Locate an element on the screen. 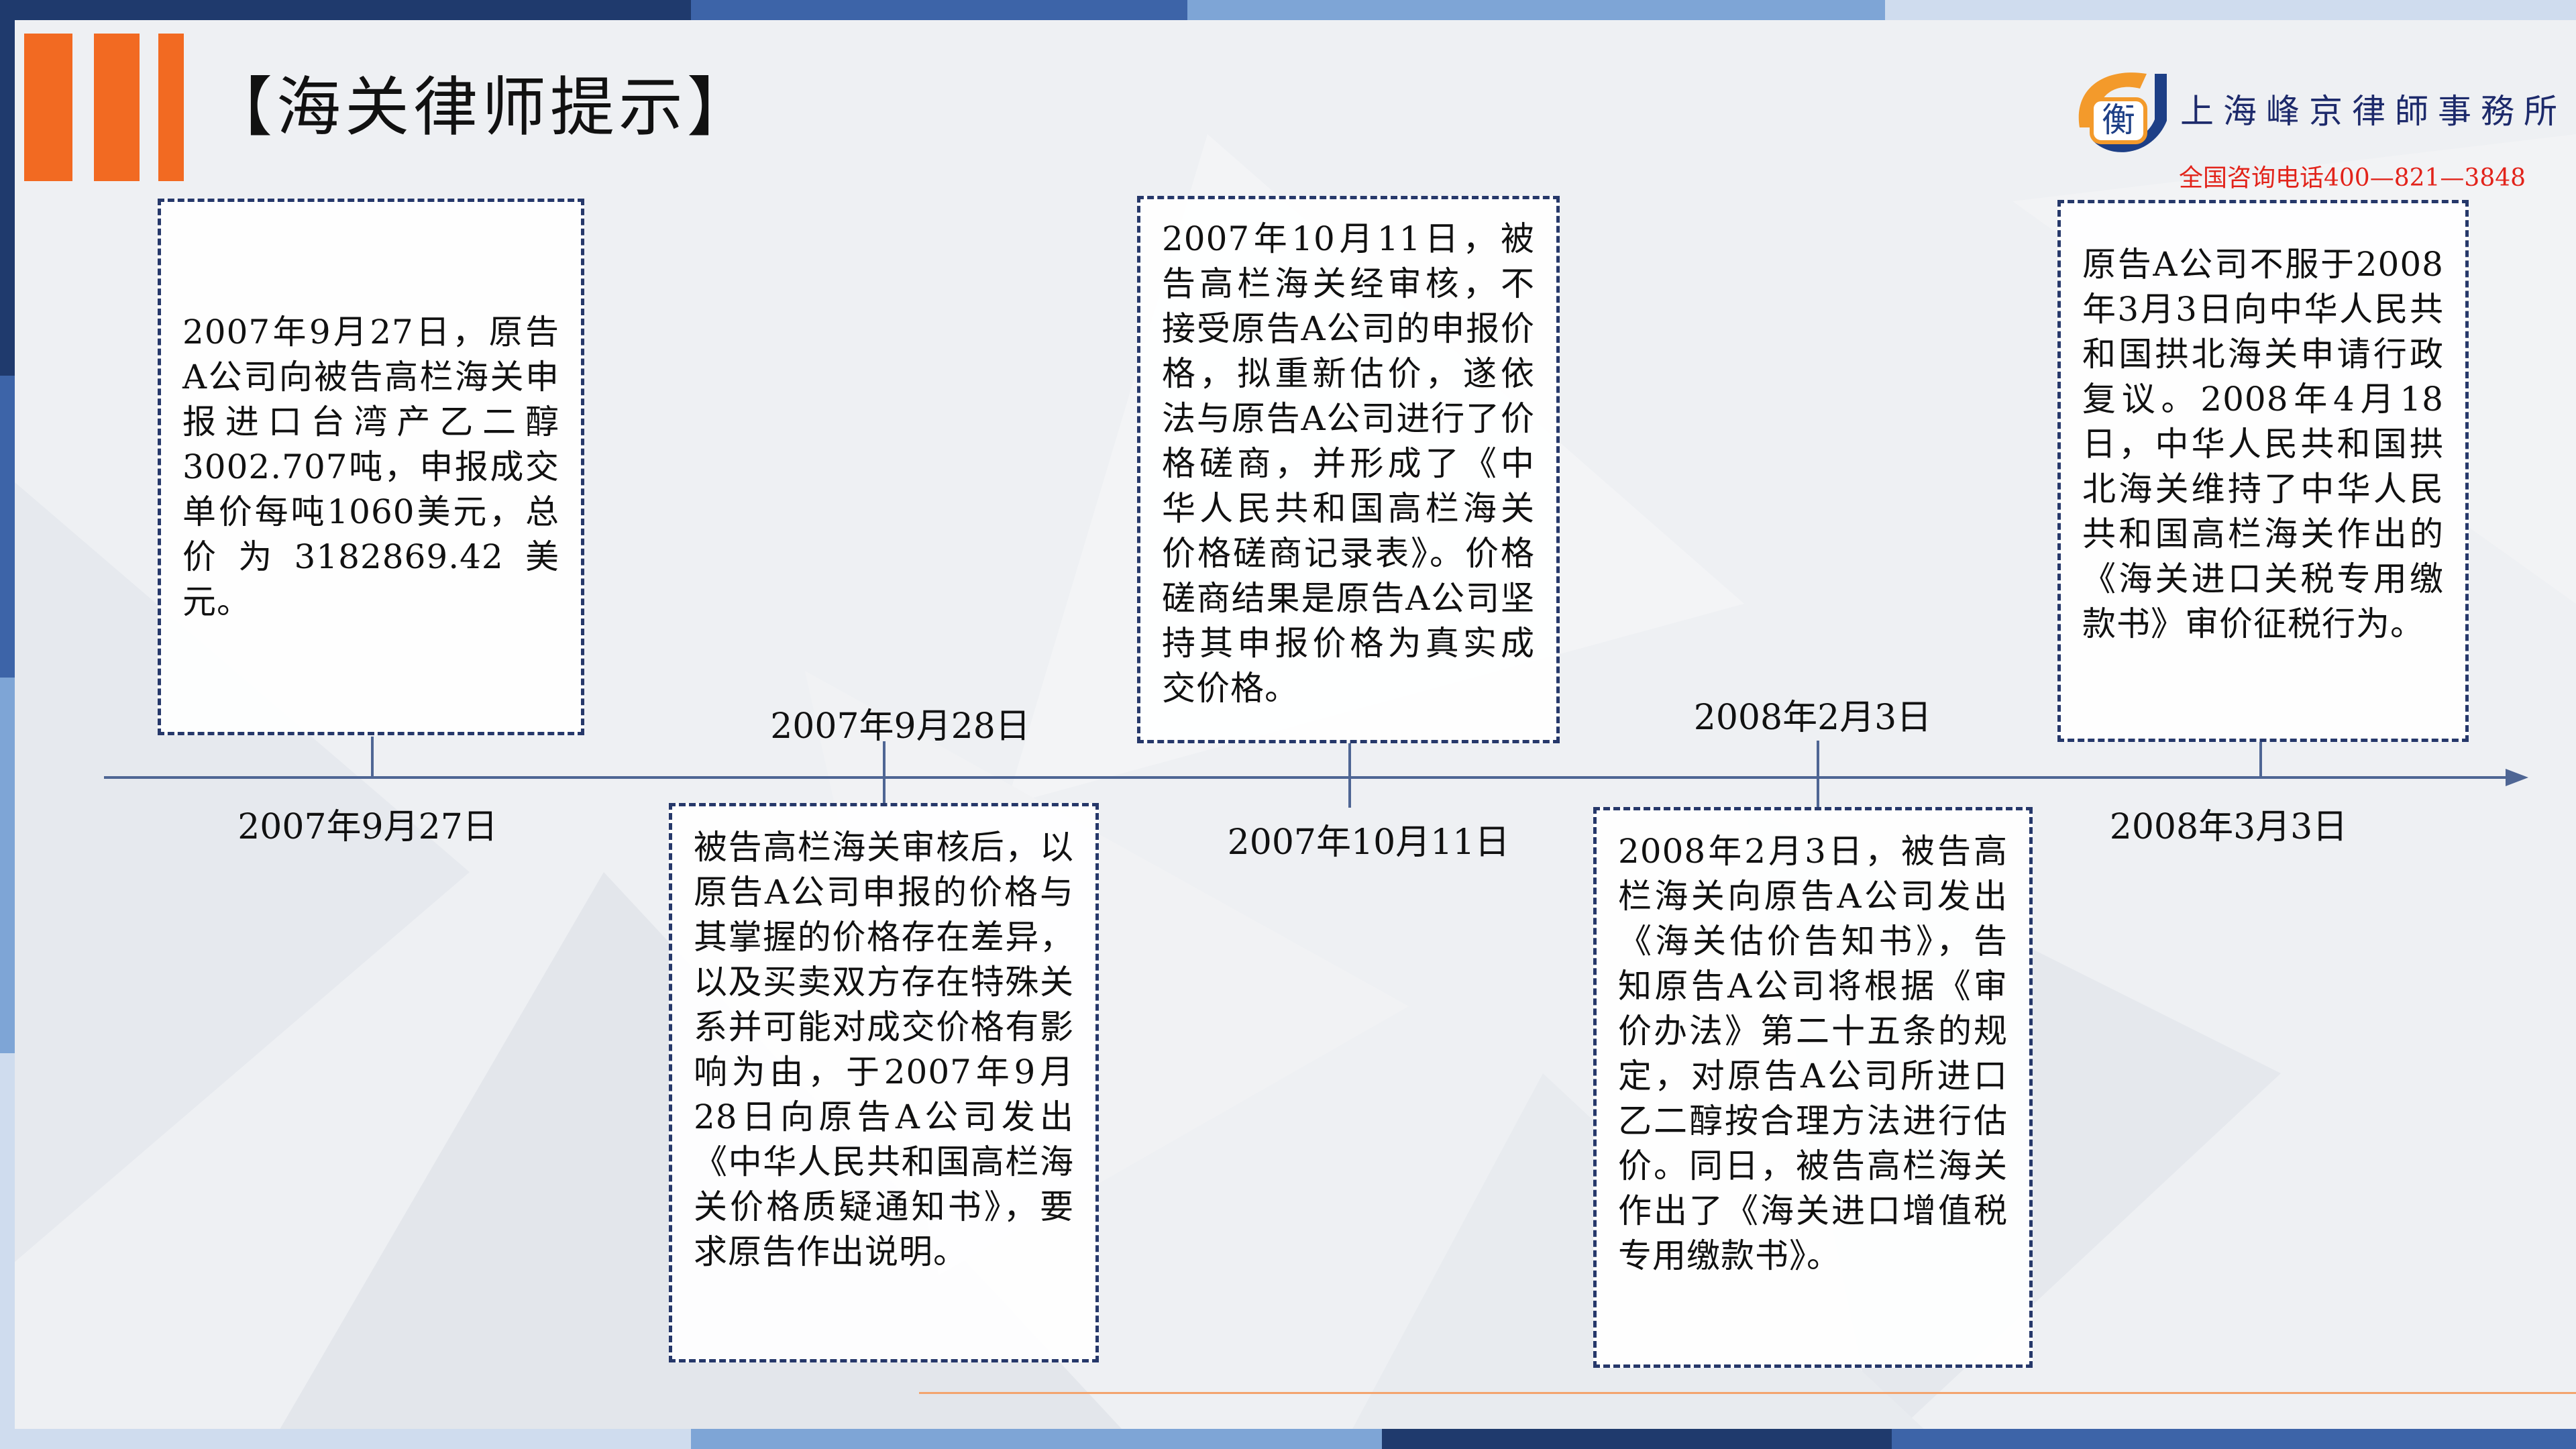  timeline-axis is located at coordinates (1308, 777).